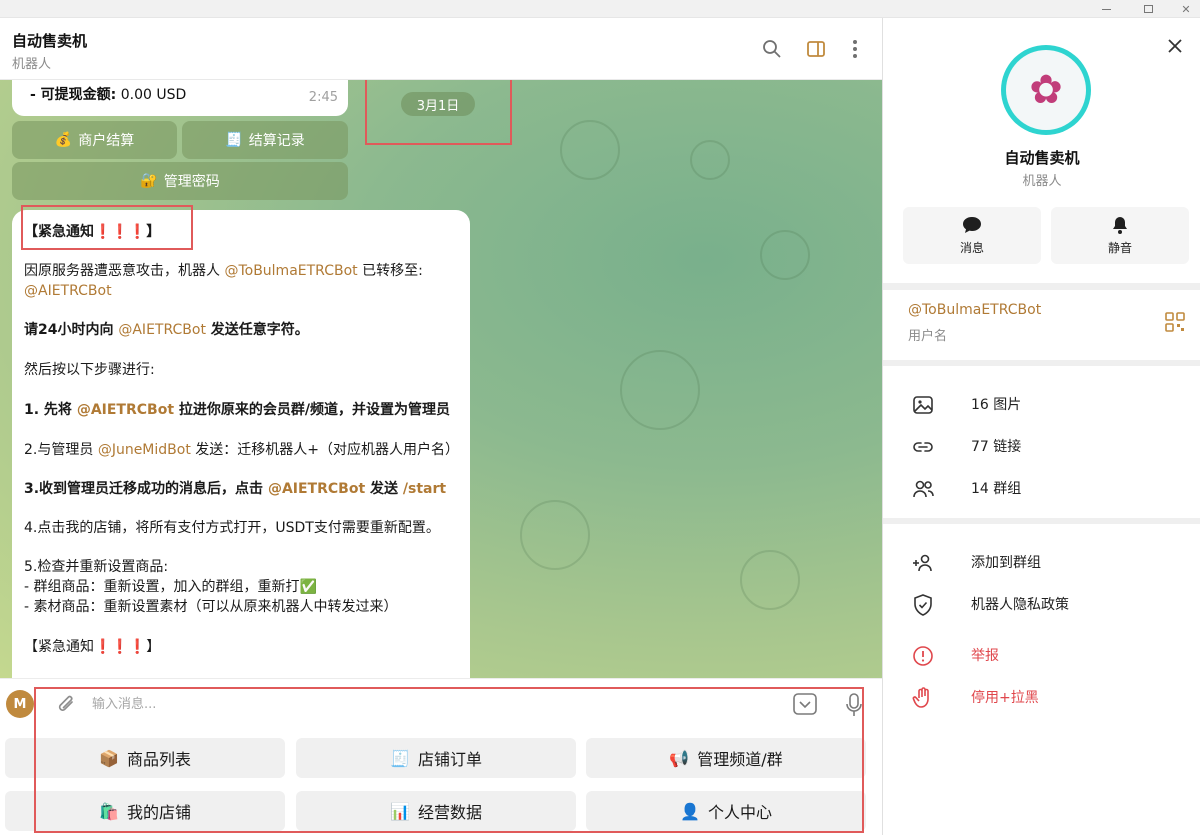 The height and width of the screenshot is (835, 1200). What do you see at coordinates (59, 647) in the screenshot?
I see `notice-footer-text: 【紧急通知` at bounding box center [59, 647].